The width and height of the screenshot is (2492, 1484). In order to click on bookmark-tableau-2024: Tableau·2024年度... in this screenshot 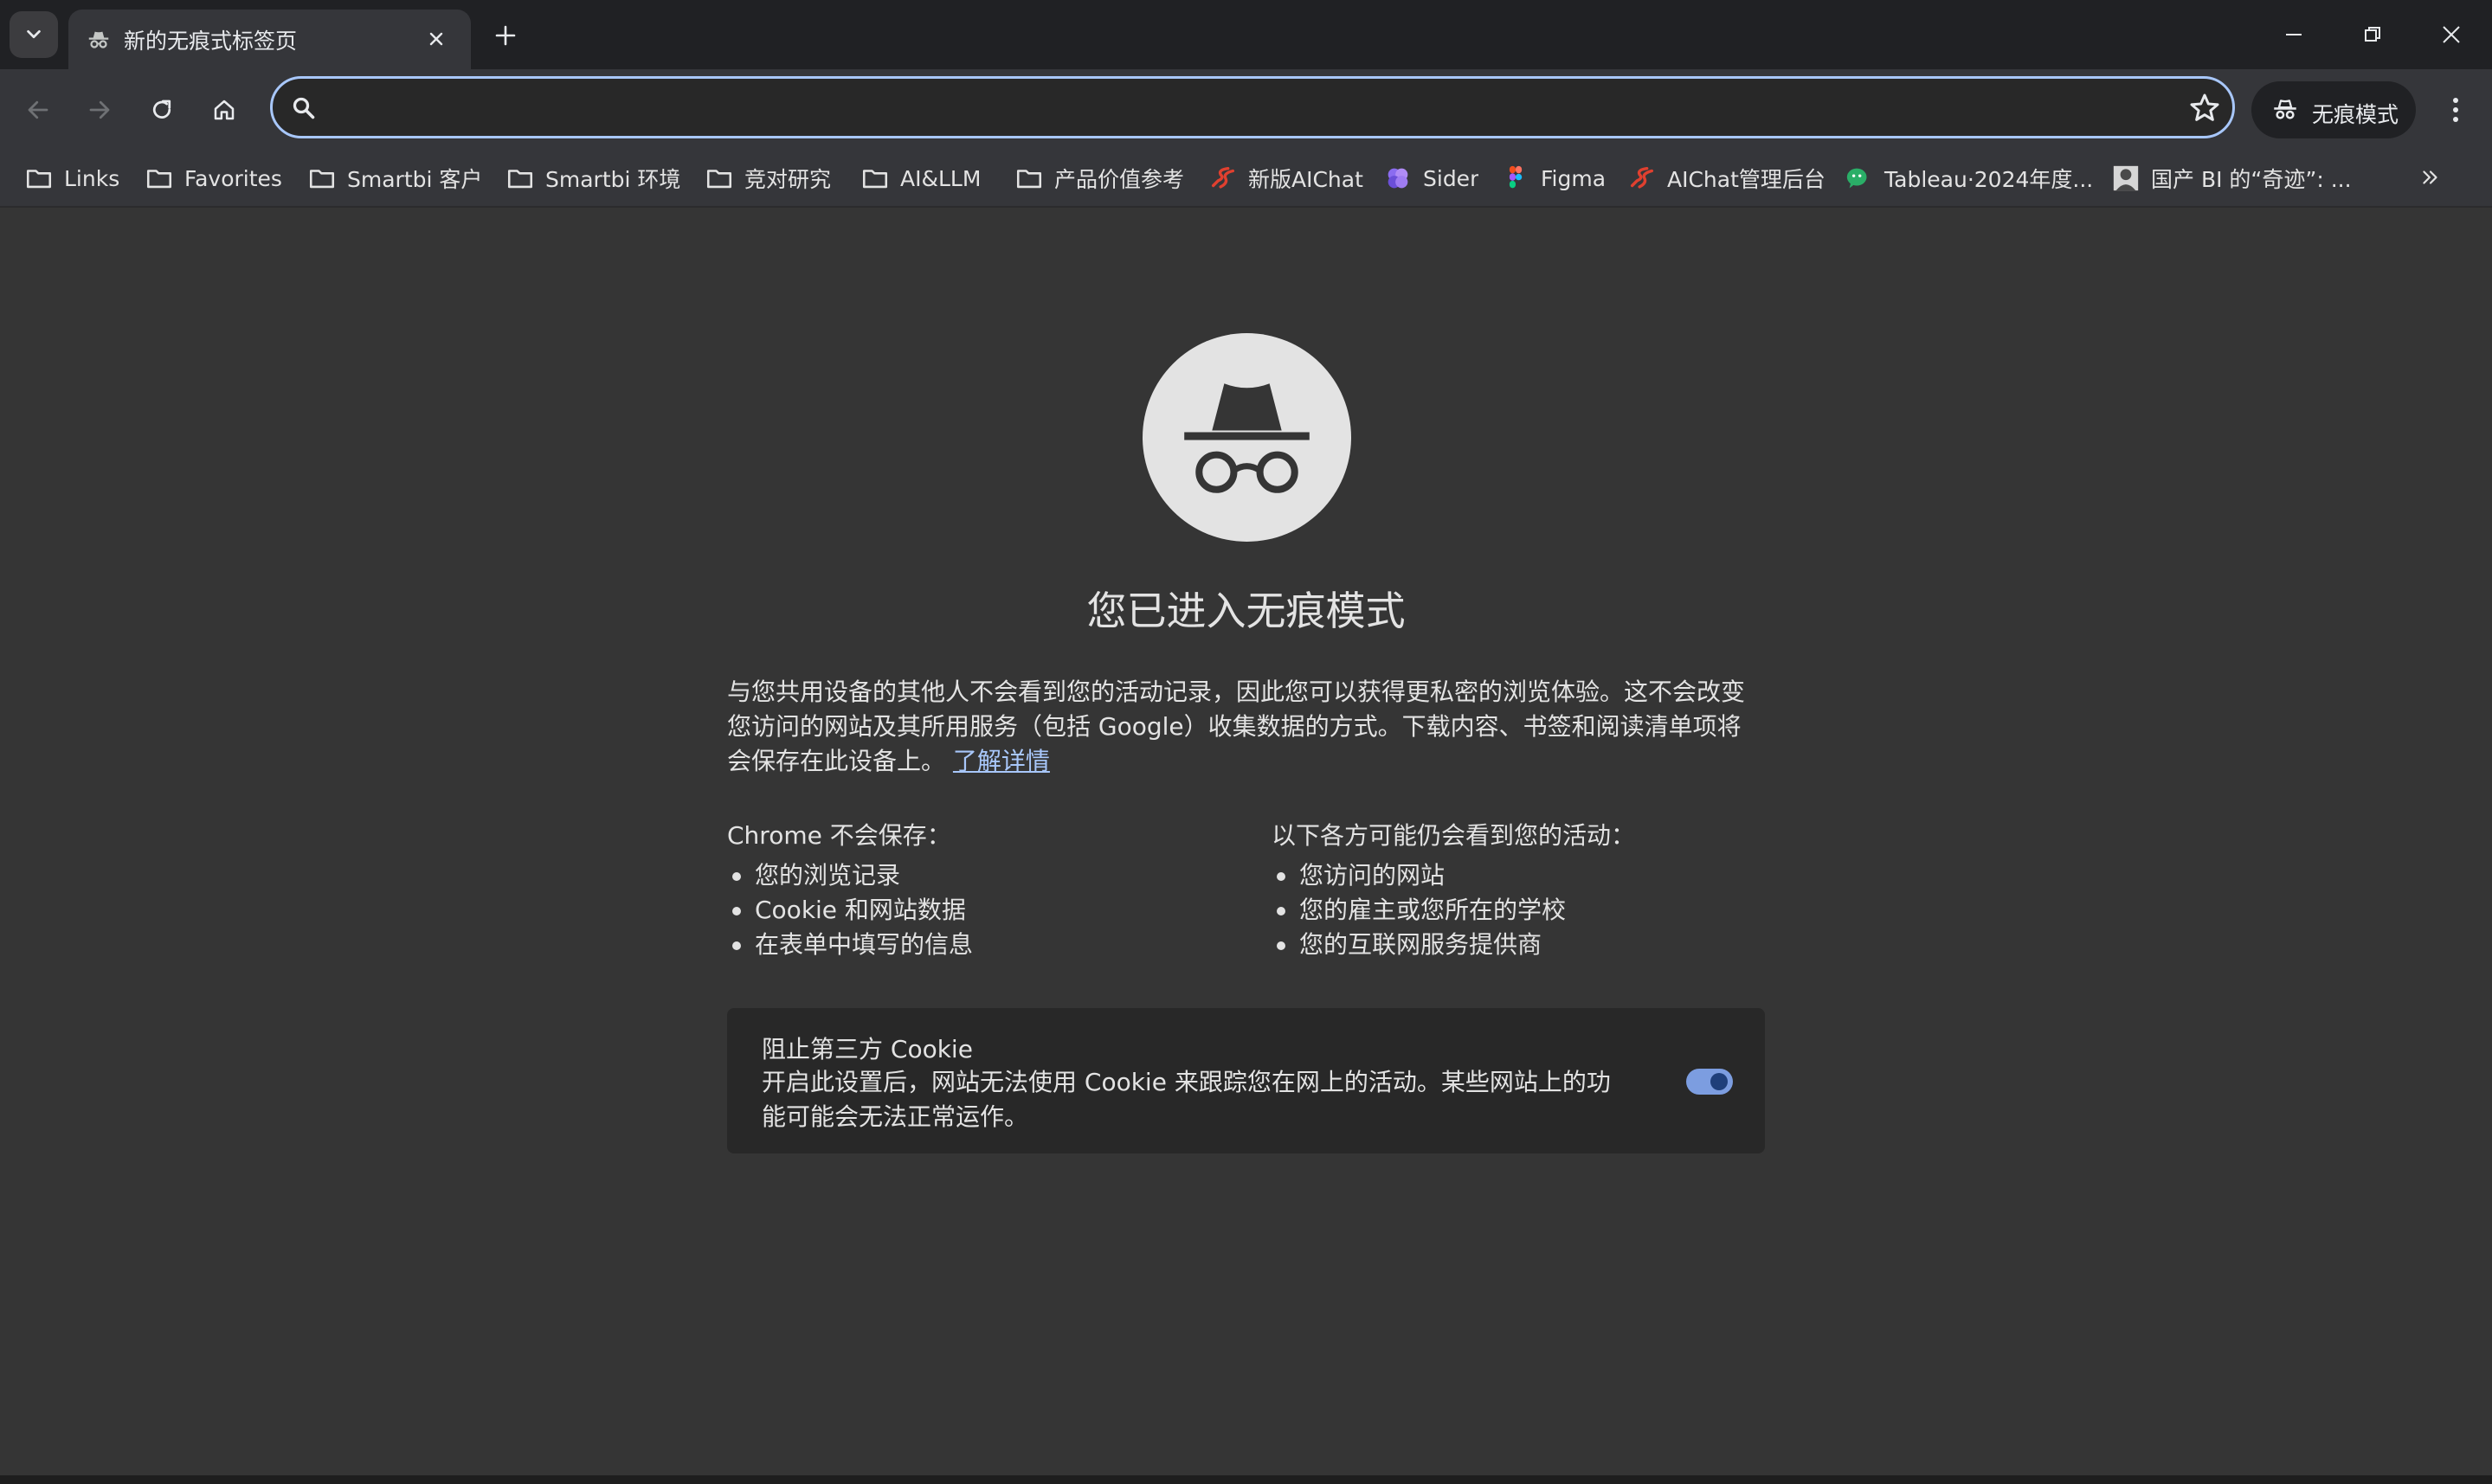, I will do `click(1969, 178)`.